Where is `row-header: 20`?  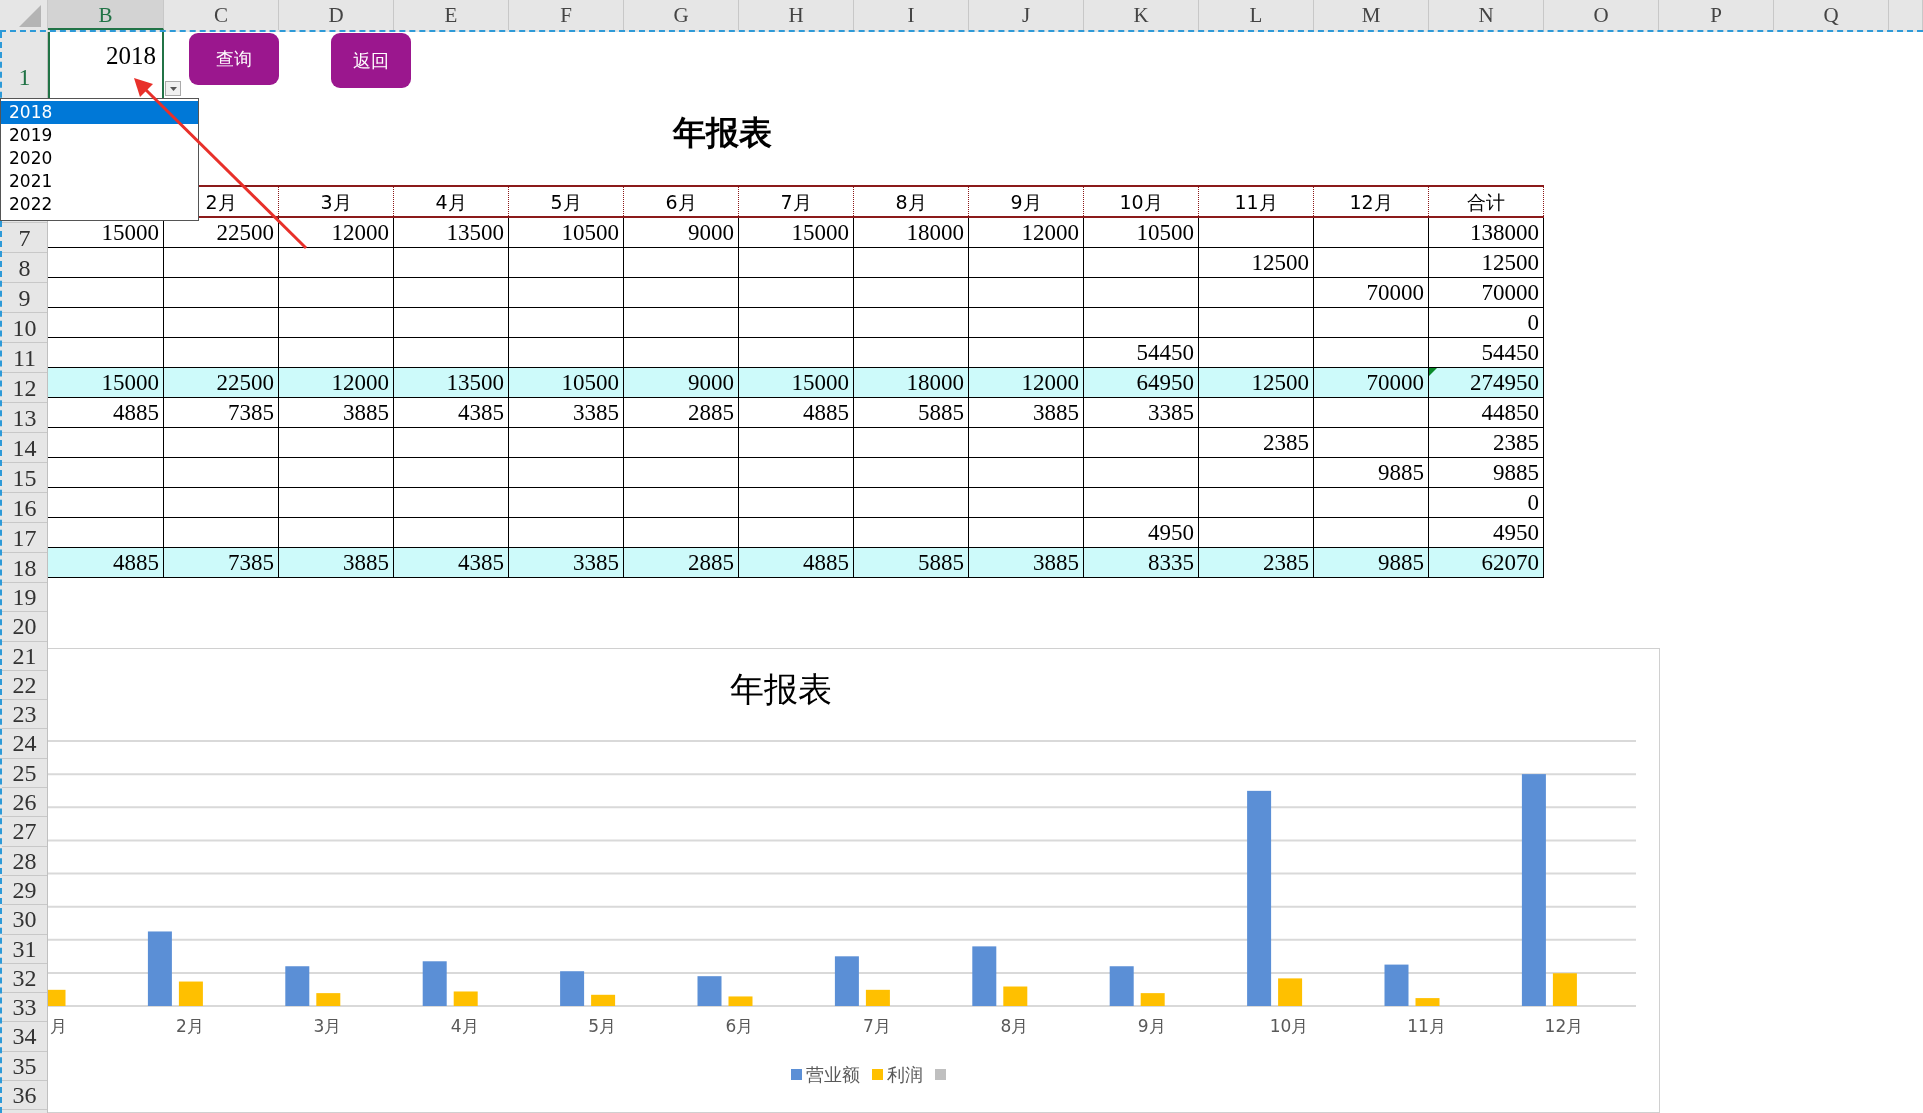 row-header: 20 is located at coordinates (24, 627).